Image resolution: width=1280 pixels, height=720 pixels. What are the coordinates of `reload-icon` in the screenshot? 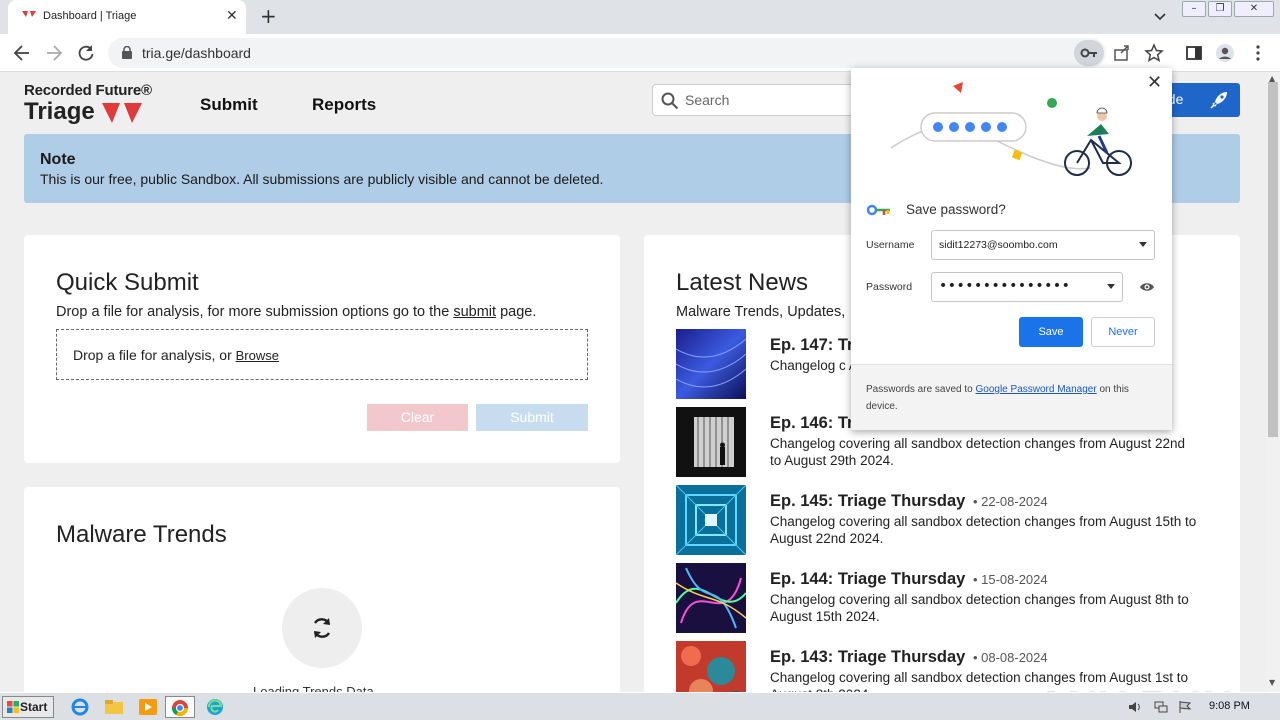 It's located at (86, 53).